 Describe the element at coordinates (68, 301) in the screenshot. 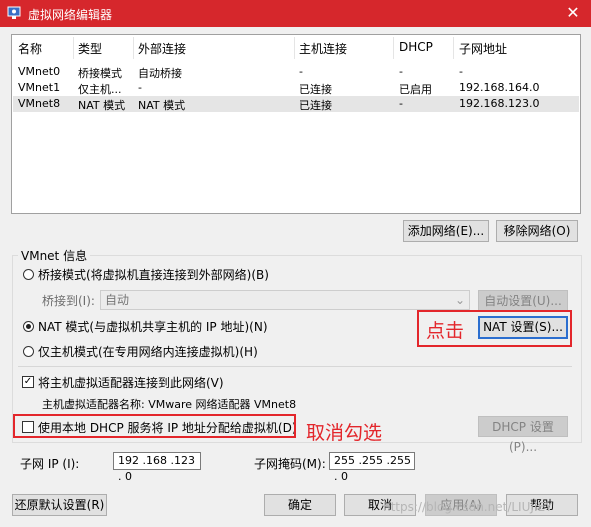

I see `bridged-to-label: 桥接到(I):` at that location.